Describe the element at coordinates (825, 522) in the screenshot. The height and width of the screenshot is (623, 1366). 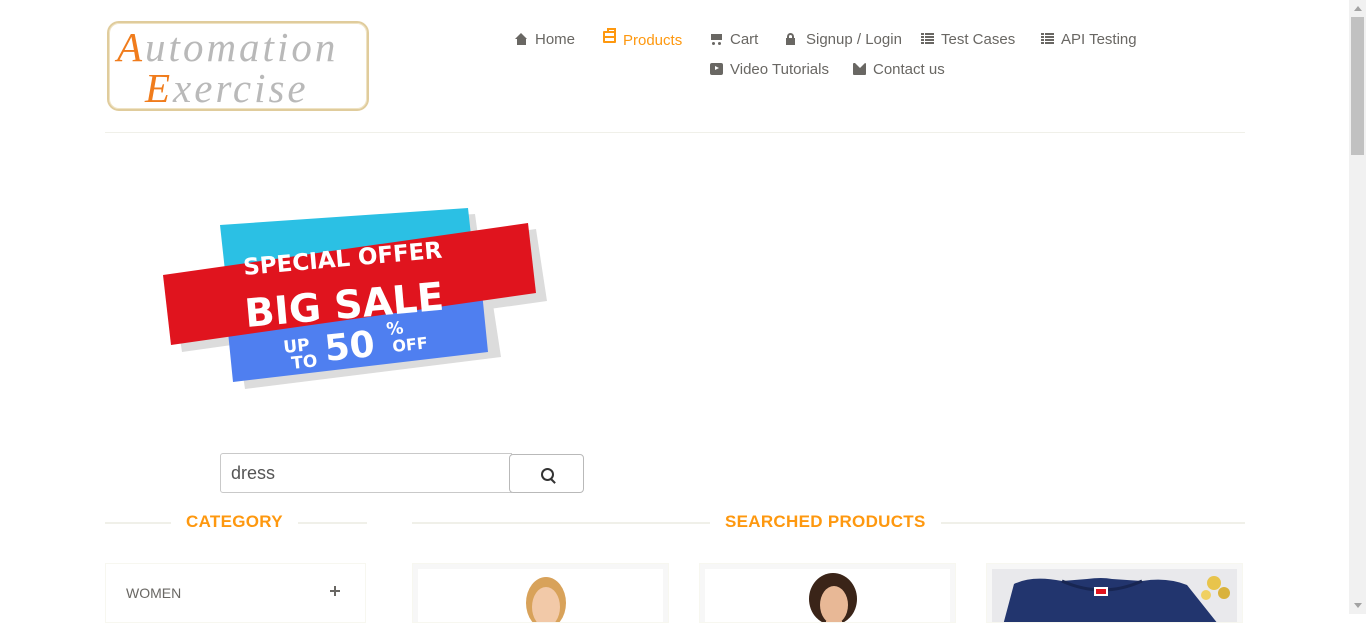
I see `searched-products-title: SEARCHED PRODUCTS` at that location.